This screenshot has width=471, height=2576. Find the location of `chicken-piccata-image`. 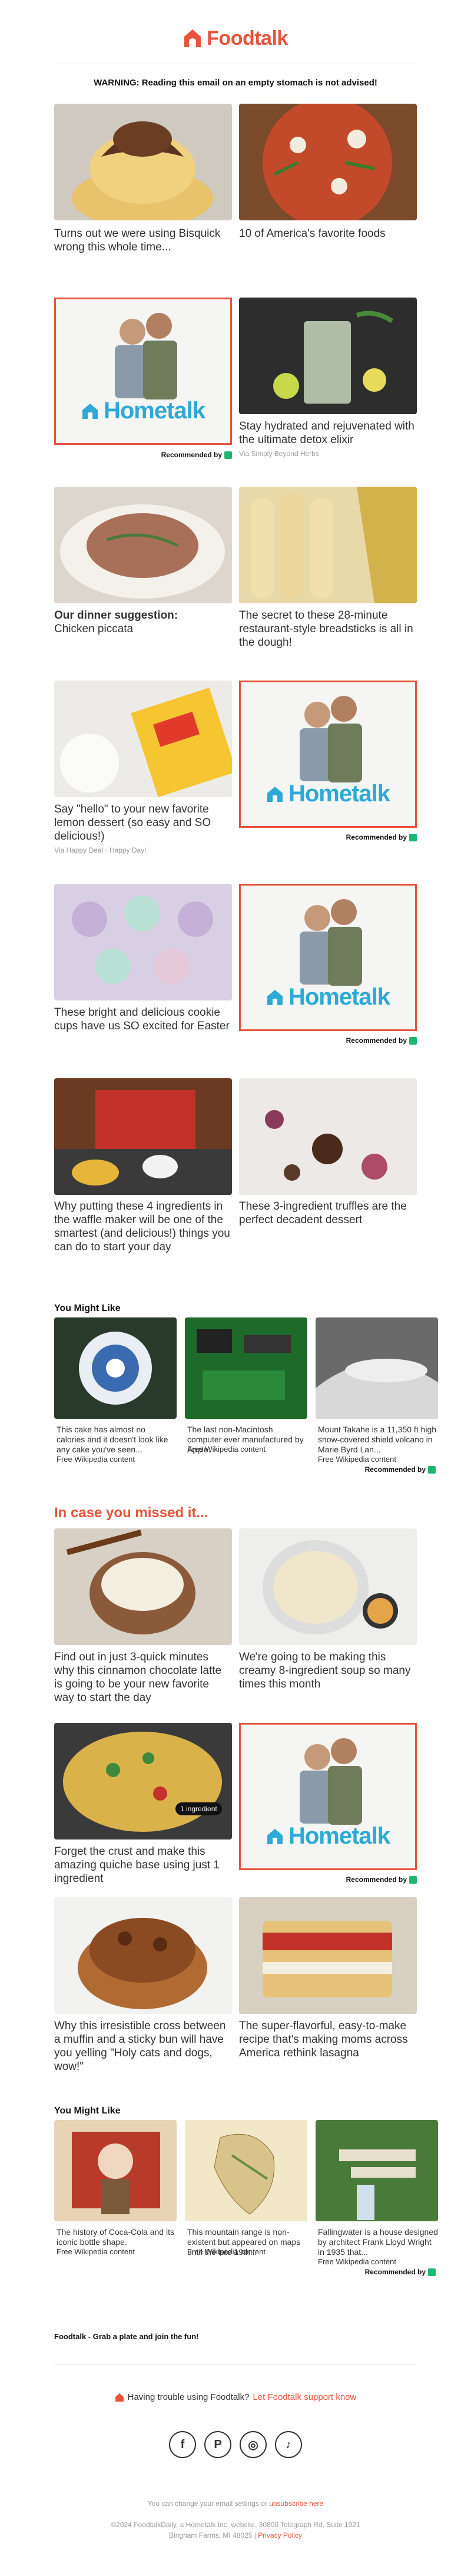

chicken-piccata-image is located at coordinates (143, 545).